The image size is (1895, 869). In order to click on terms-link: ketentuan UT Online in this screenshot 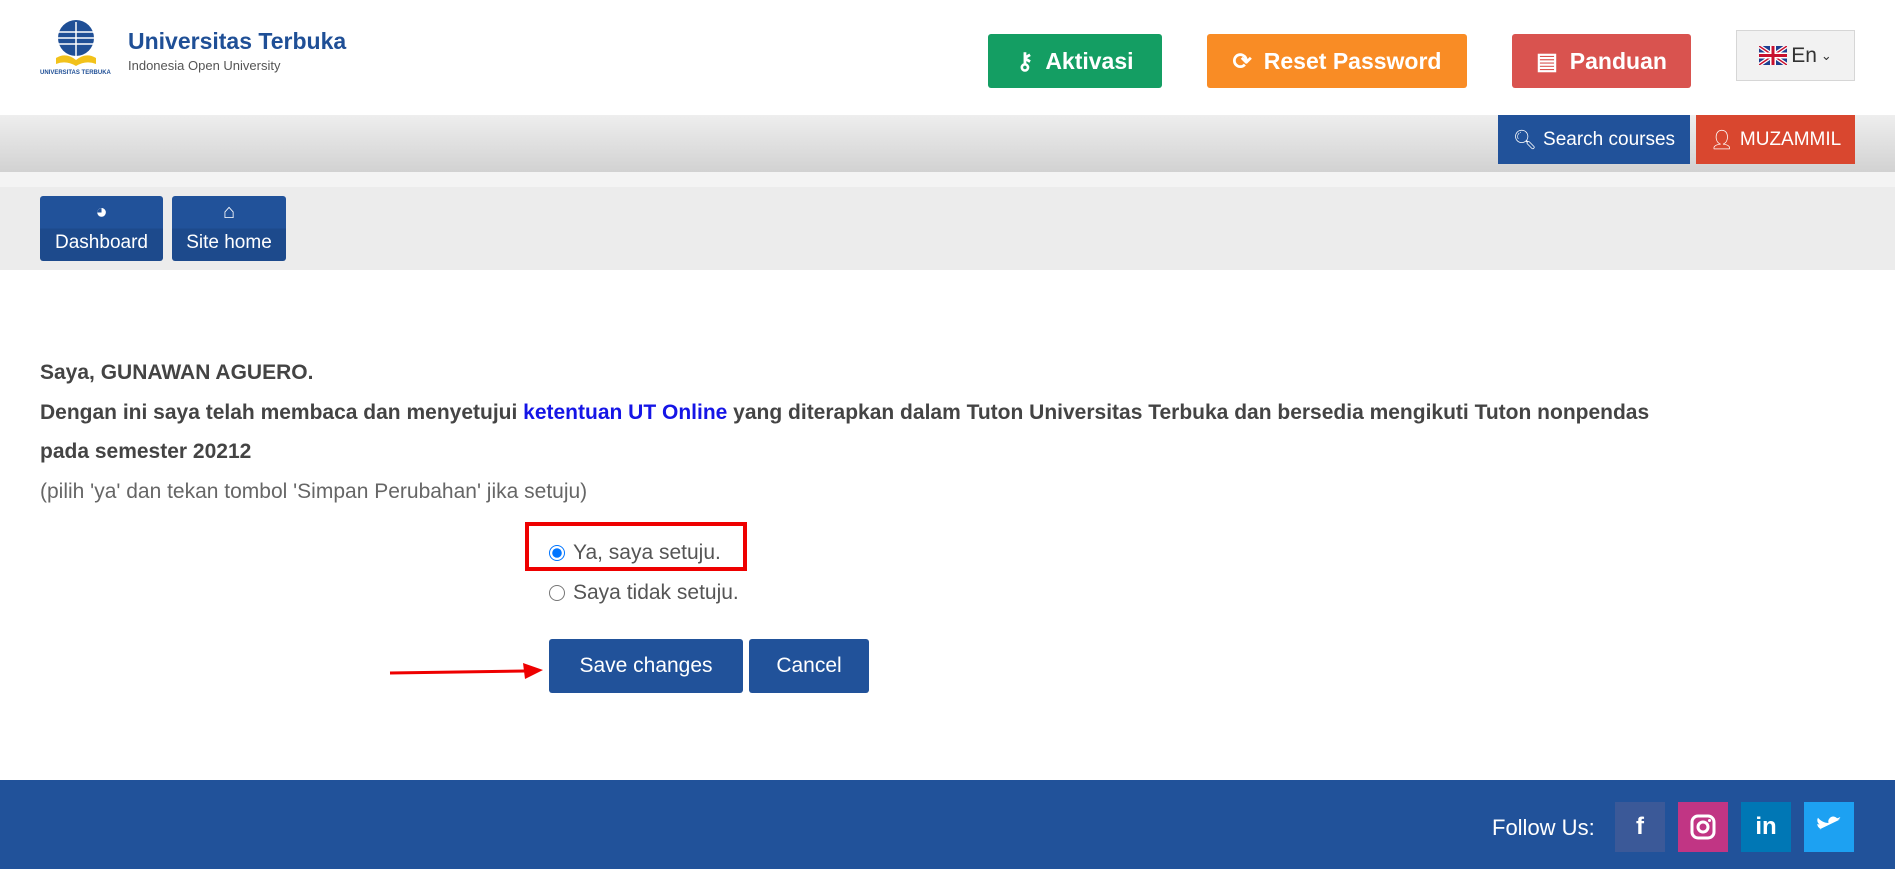, I will do `click(625, 412)`.